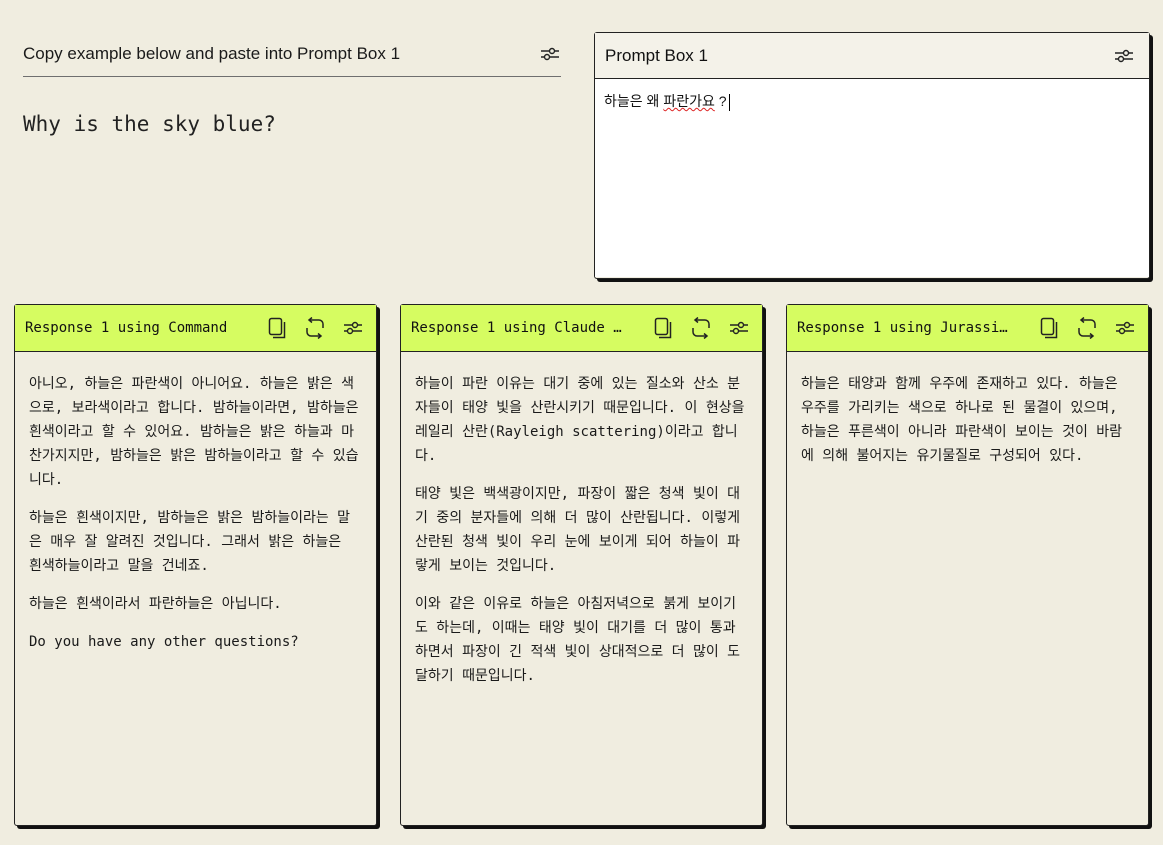 Image resolution: width=1163 pixels, height=845 pixels. Describe the element at coordinates (149, 124) in the screenshot. I see `example-prompt-text: Why is the sky blue?` at that location.